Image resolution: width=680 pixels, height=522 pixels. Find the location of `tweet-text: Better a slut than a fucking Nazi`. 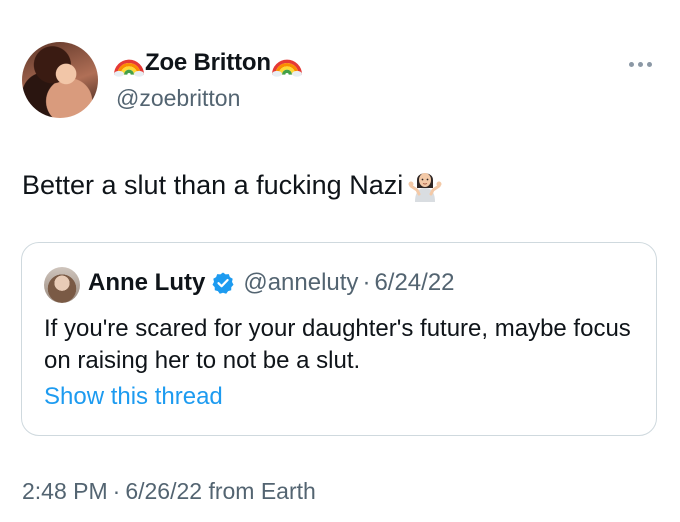

tweet-text: Better a slut than a fucking Nazi is located at coordinates (213, 185).